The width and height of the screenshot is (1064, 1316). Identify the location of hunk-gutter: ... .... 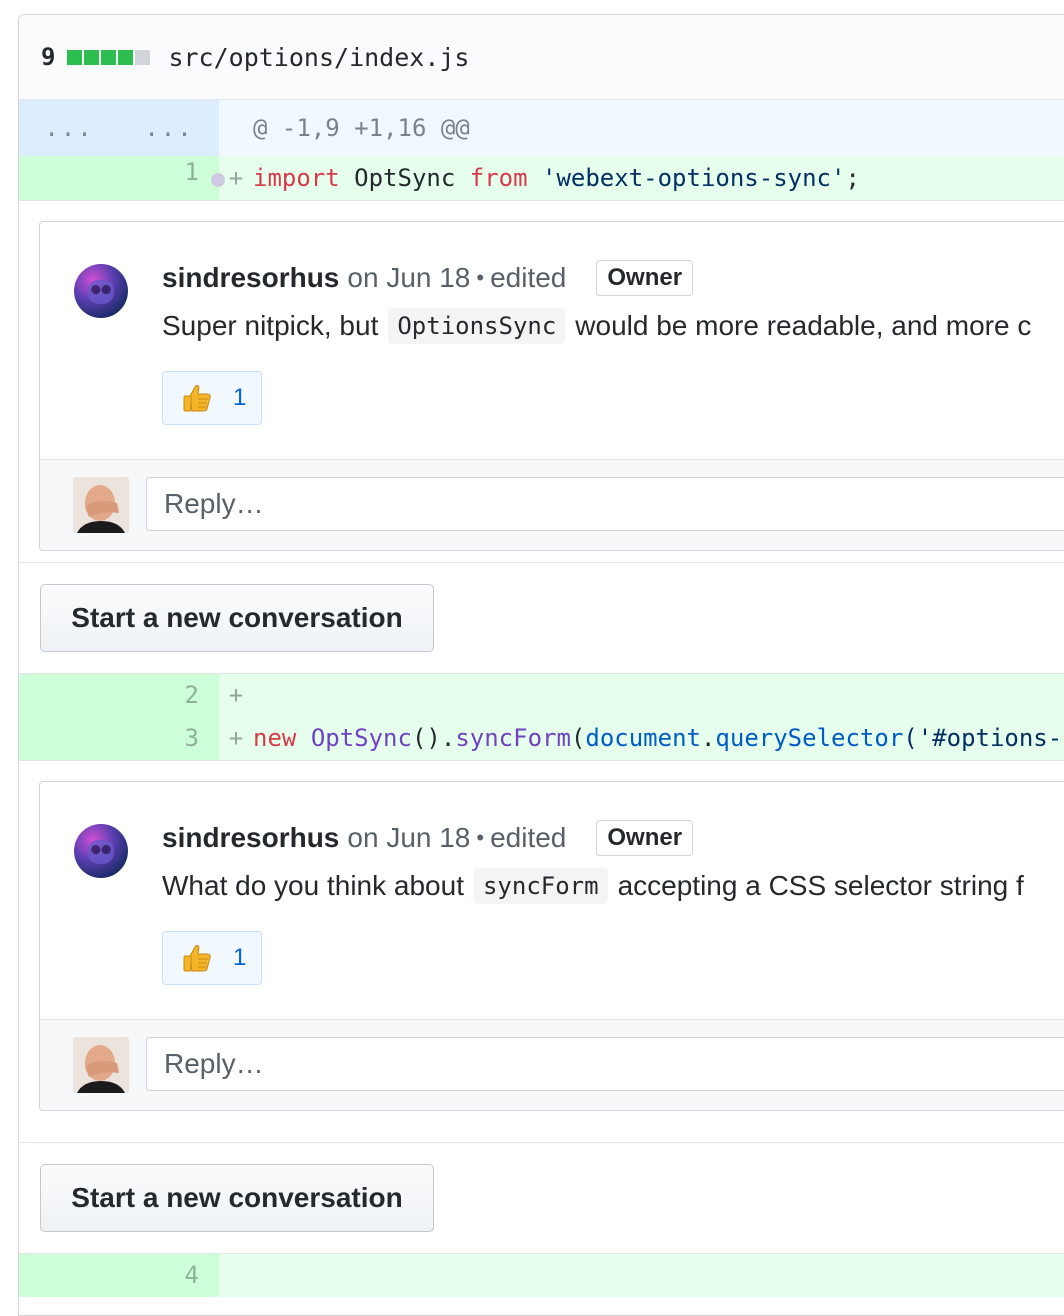
(119, 128).